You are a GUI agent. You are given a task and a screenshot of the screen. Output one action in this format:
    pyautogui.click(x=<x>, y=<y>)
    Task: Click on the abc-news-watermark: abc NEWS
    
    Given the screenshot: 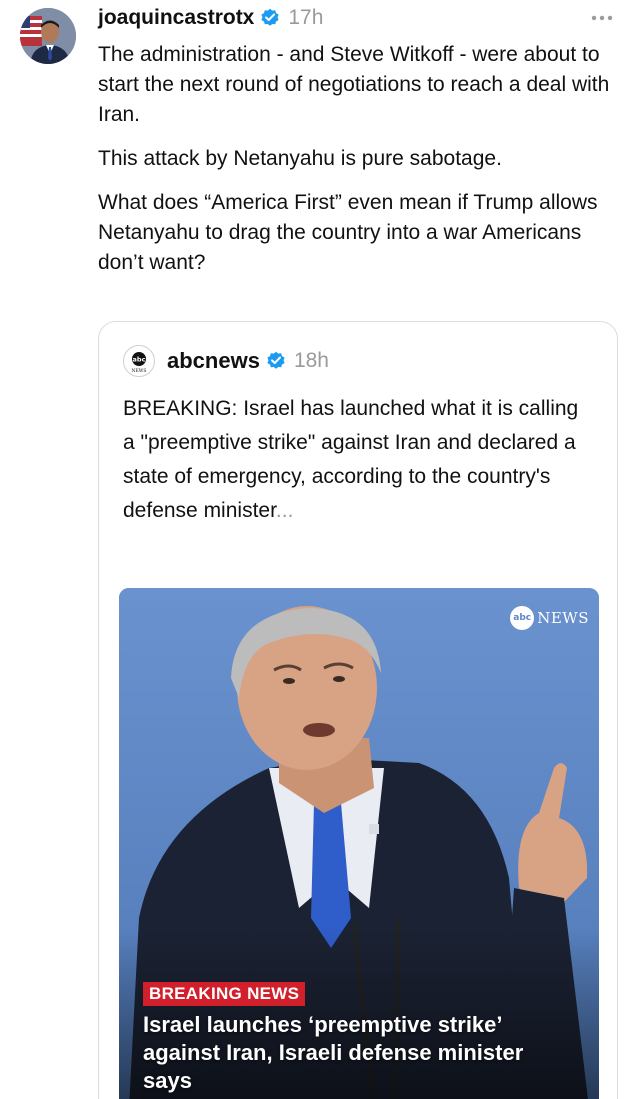 What is the action you would take?
    pyautogui.click(x=549, y=618)
    